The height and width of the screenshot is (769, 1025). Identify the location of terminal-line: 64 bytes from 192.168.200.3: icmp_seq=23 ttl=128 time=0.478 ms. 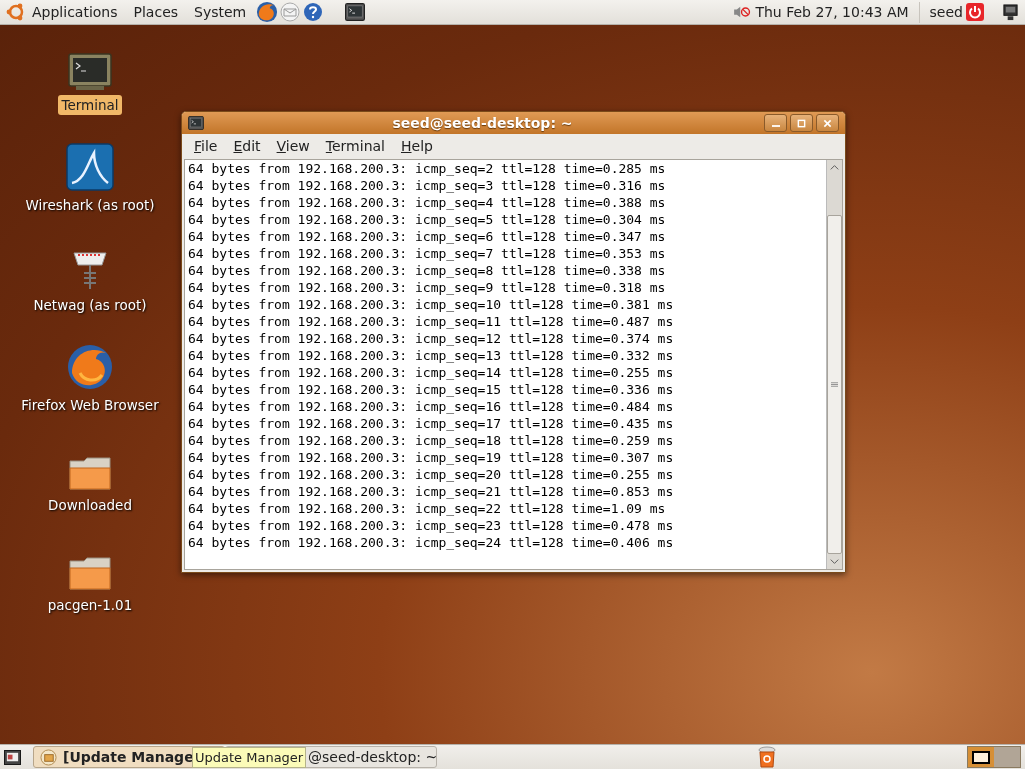
(431, 525).